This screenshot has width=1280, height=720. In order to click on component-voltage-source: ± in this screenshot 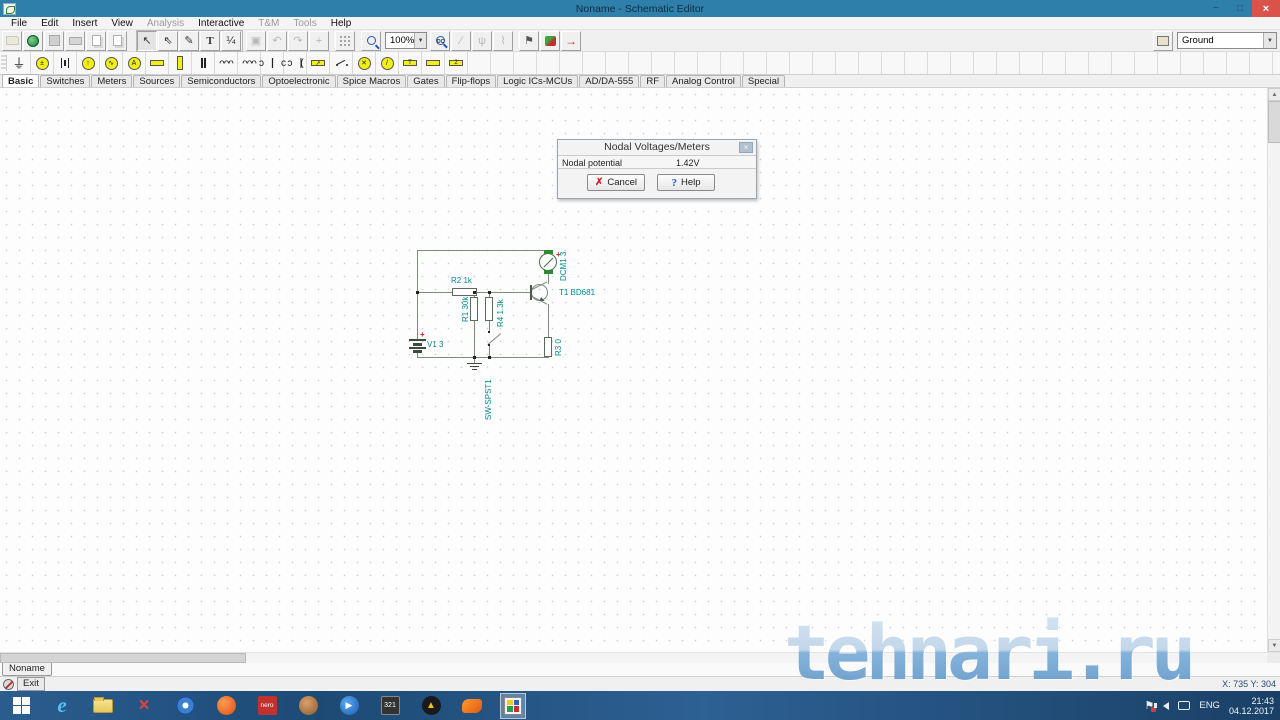, I will do `click(42, 63)`.